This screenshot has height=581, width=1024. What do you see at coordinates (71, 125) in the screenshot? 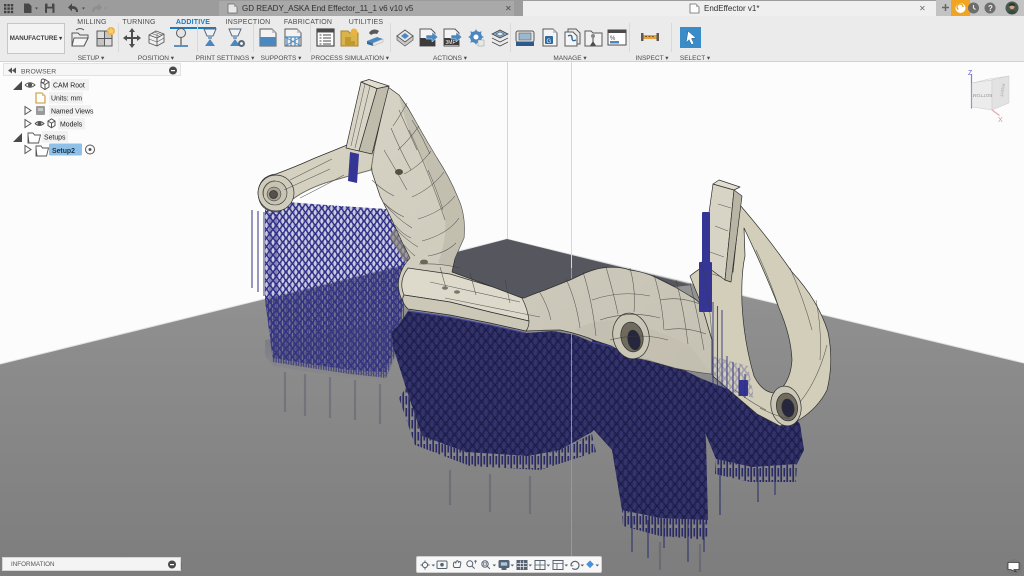
I see `svg-text: Models` at bounding box center [71, 125].